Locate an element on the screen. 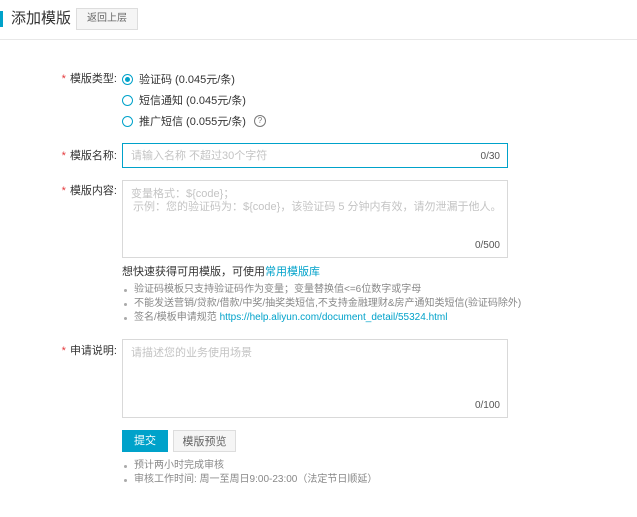 Image resolution: width=637 pixels, height=517 pixels. tip-item: 审核工作时间: 周一至周日9:00-23:00（法定节日顺延） is located at coordinates (249, 480).